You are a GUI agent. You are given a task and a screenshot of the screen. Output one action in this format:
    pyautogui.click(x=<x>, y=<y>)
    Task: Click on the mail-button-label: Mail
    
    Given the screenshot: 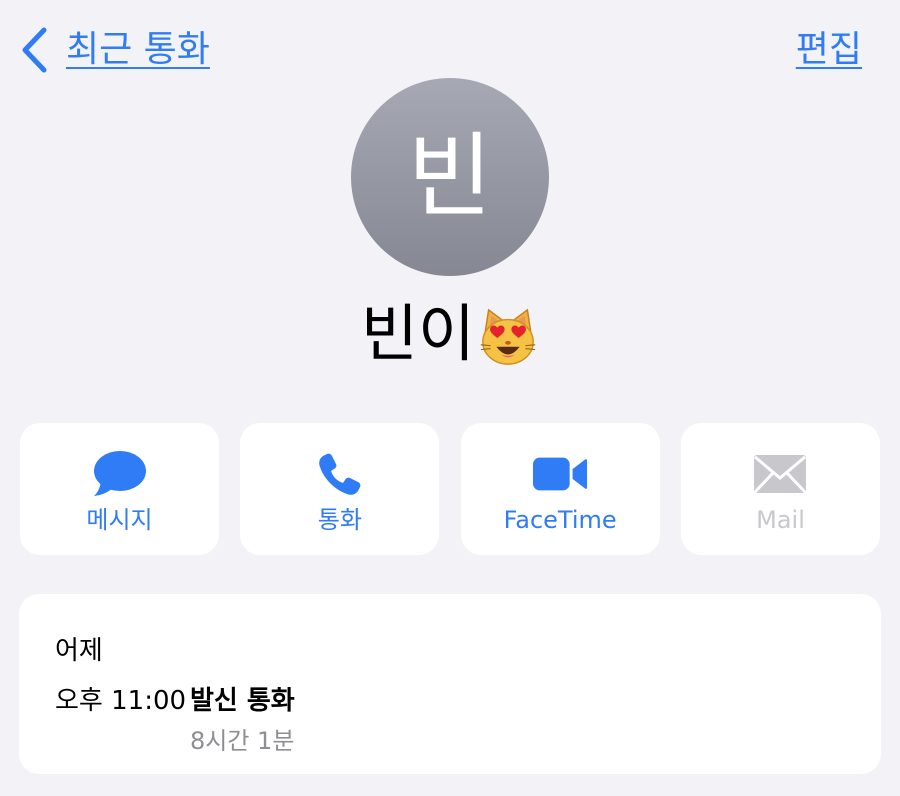 What is the action you would take?
    pyautogui.click(x=780, y=520)
    